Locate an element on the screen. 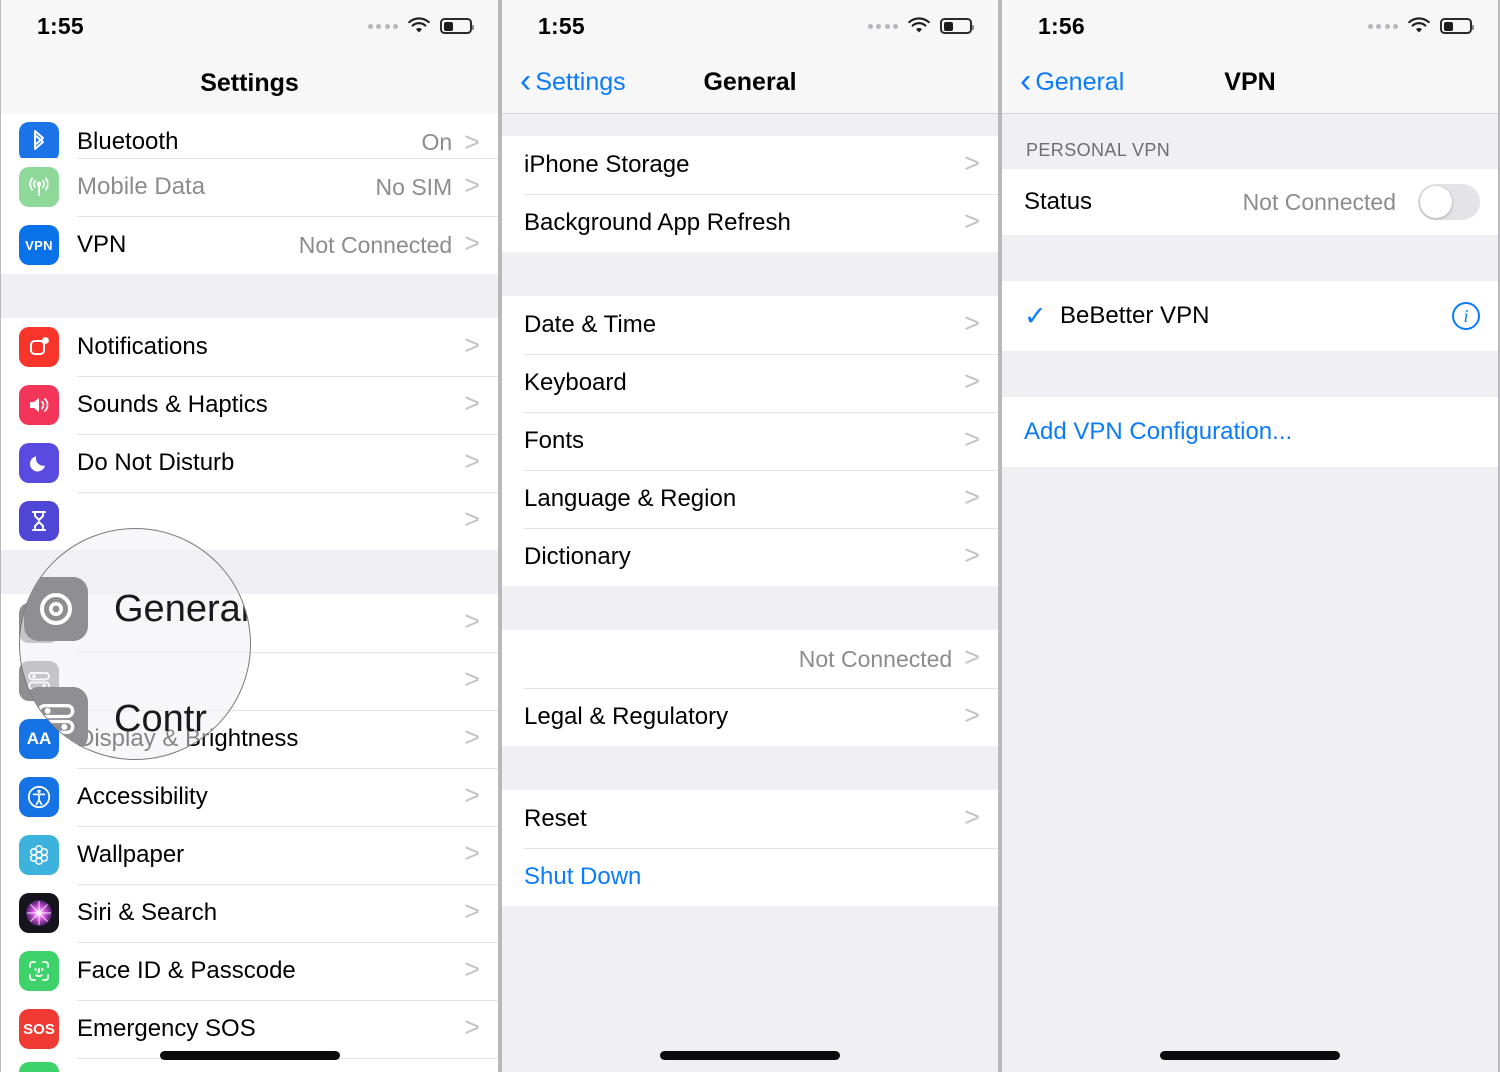 Image resolution: width=1500 pixels, height=1072 pixels. list-item-keyboard: Keyboard > is located at coordinates (750, 383).